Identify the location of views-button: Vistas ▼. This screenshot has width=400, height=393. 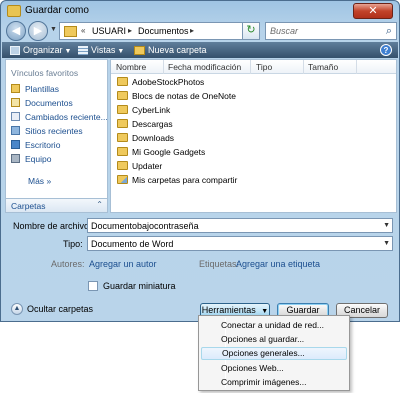
(101, 50).